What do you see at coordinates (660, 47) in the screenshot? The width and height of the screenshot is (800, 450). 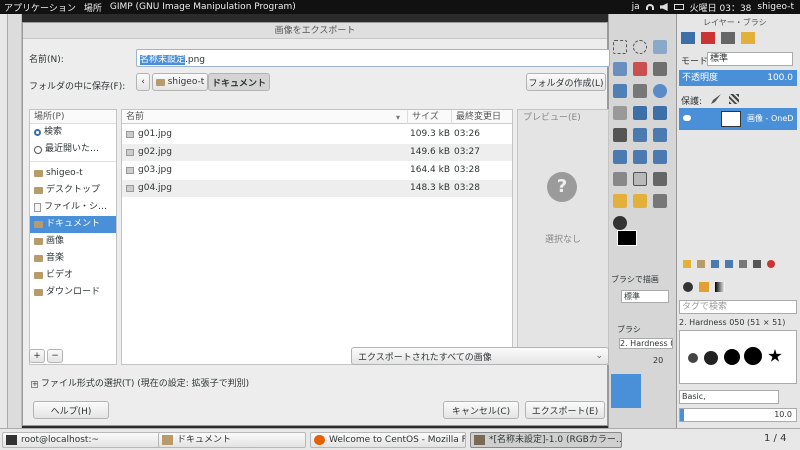 I see `tool-lasso-icon` at bounding box center [660, 47].